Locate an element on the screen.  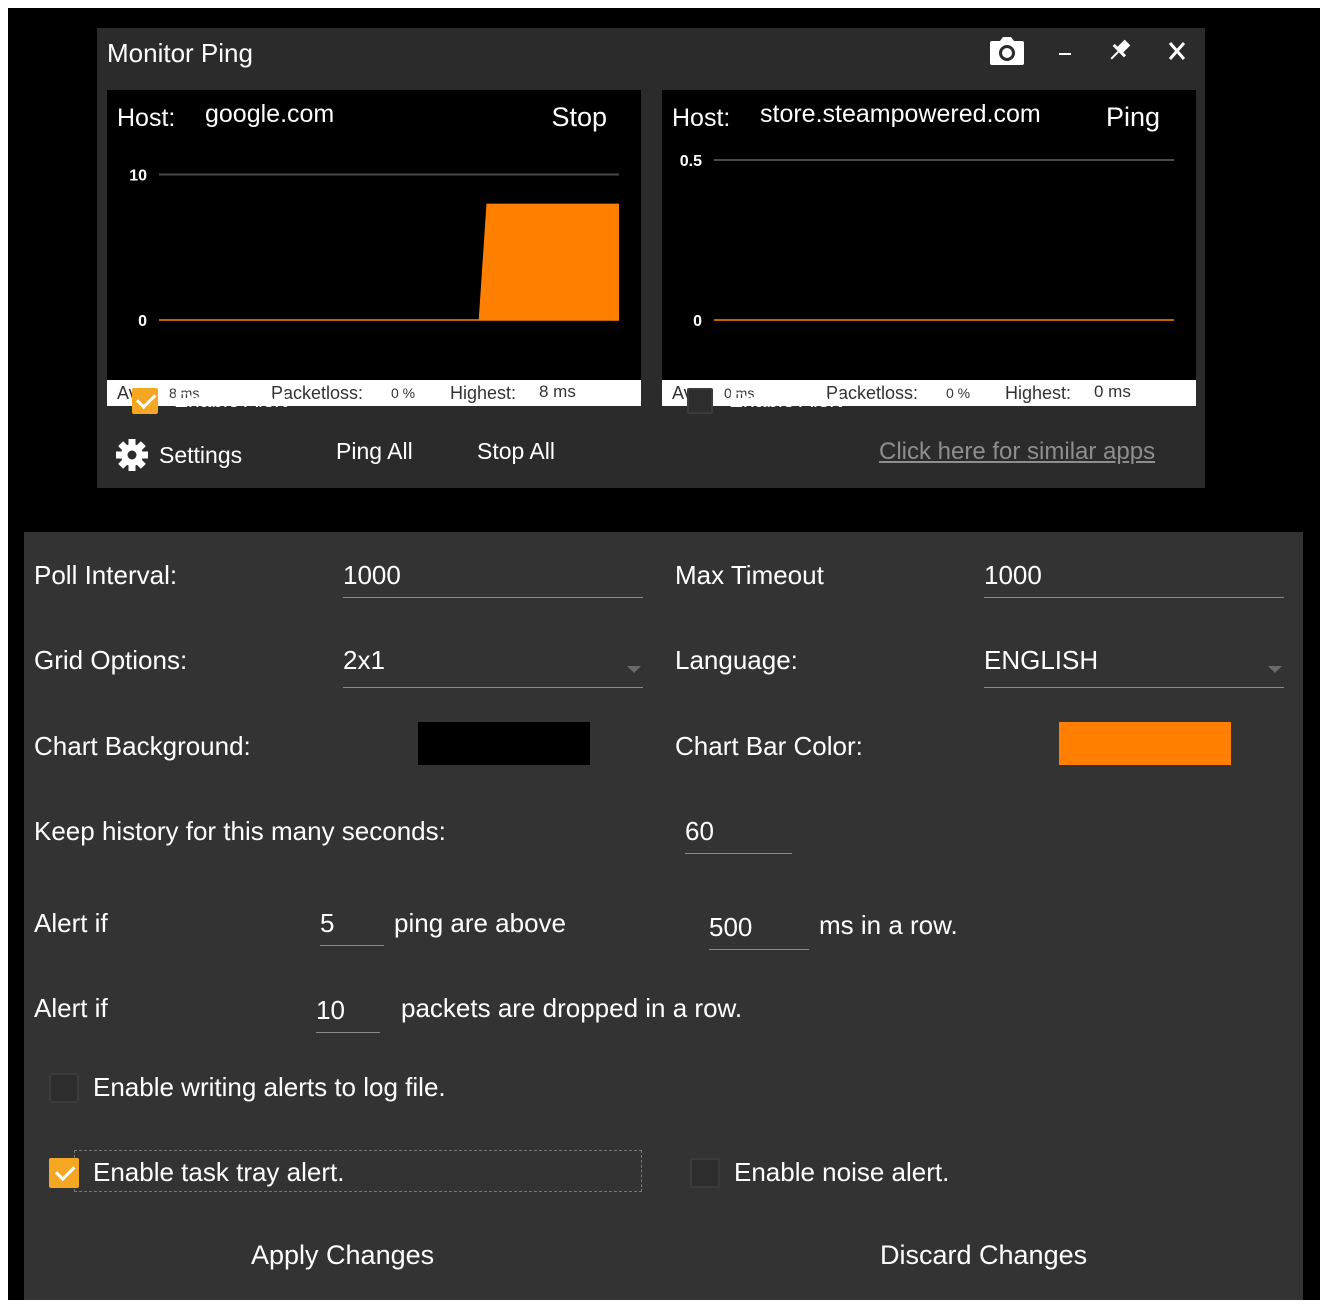
ping-panel-1: 0 10 Host: google.com Stop is located at coordinates (374, 235).